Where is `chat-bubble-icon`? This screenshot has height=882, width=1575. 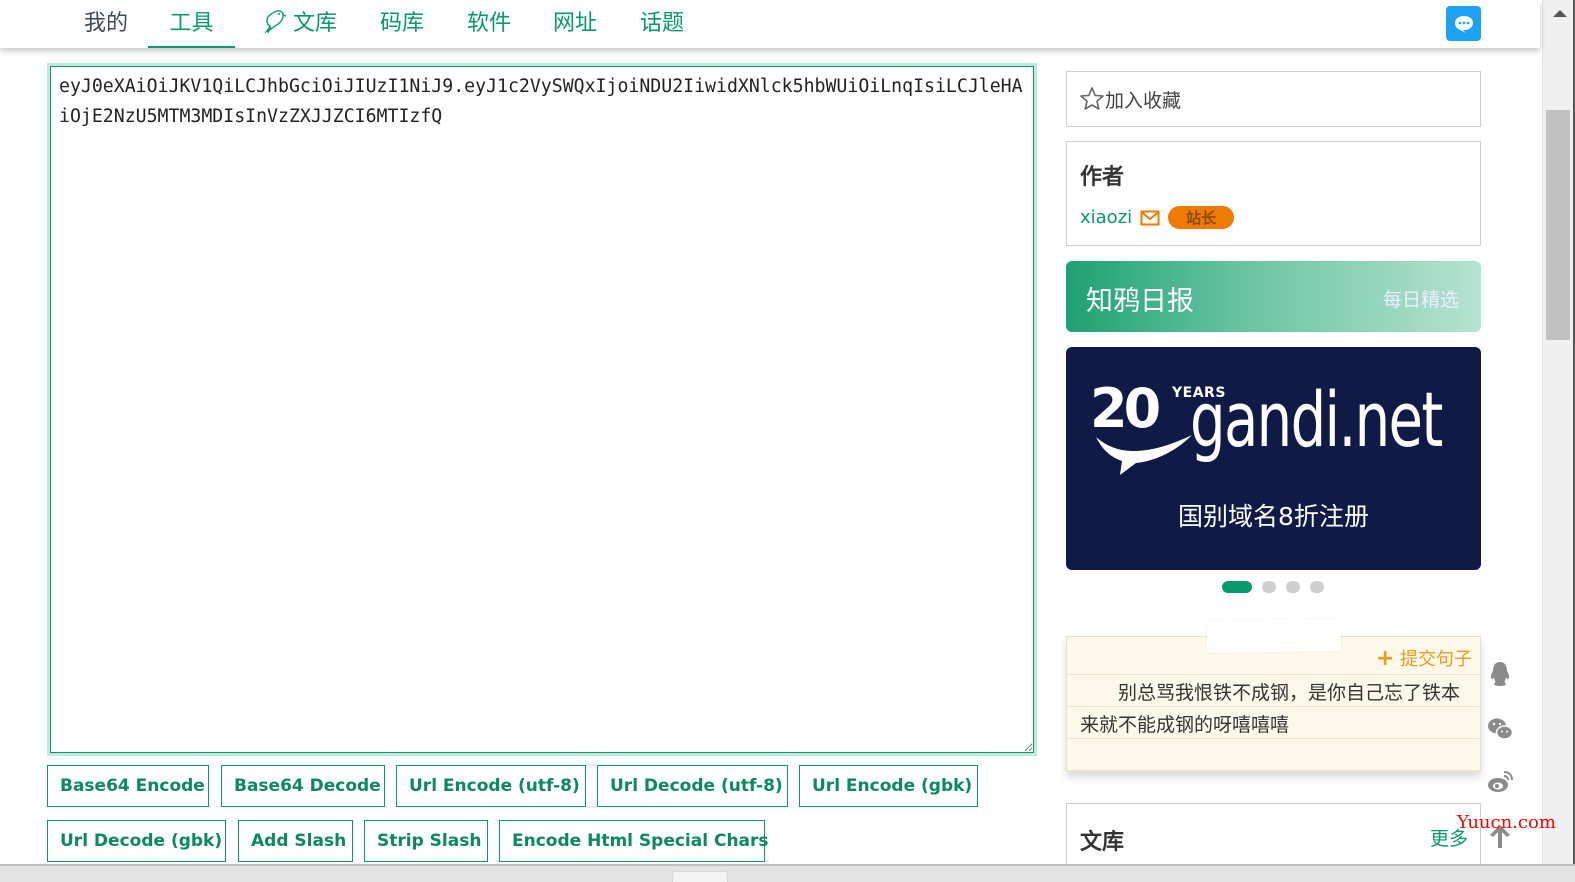 chat-bubble-icon is located at coordinates (1463, 24).